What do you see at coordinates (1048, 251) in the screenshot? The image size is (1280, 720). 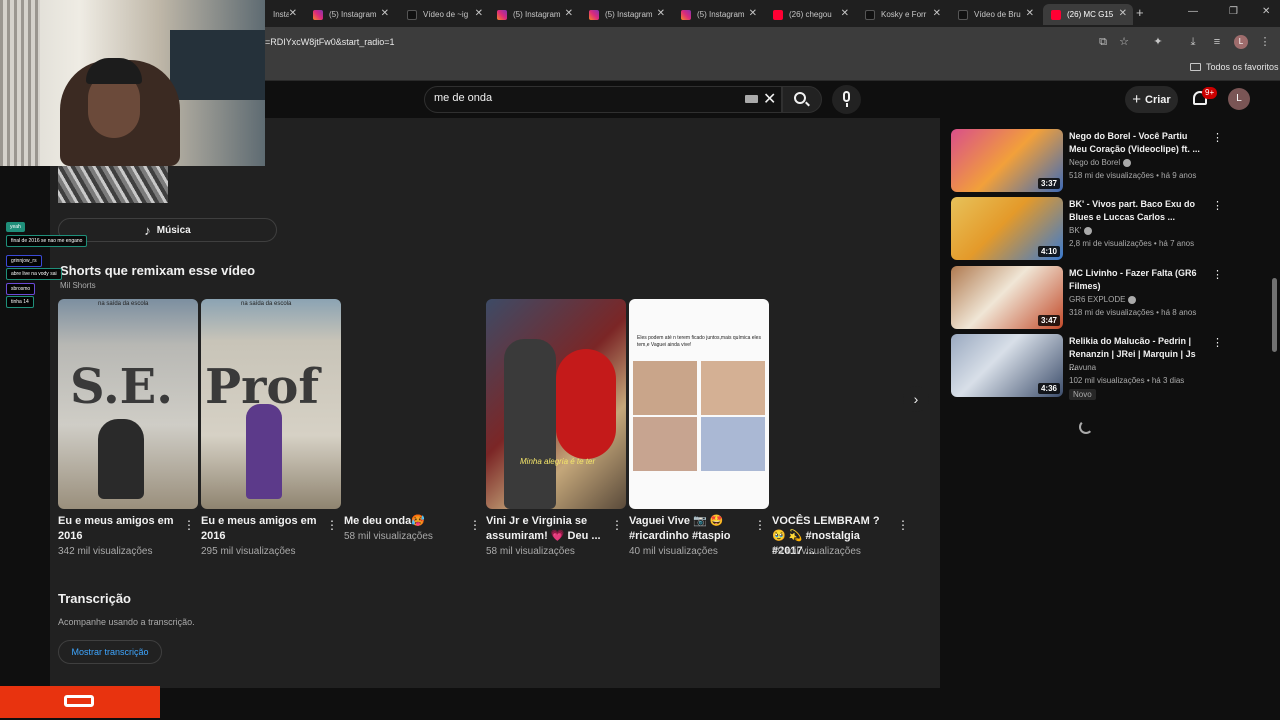 I see `video-duration: 4:10` at bounding box center [1048, 251].